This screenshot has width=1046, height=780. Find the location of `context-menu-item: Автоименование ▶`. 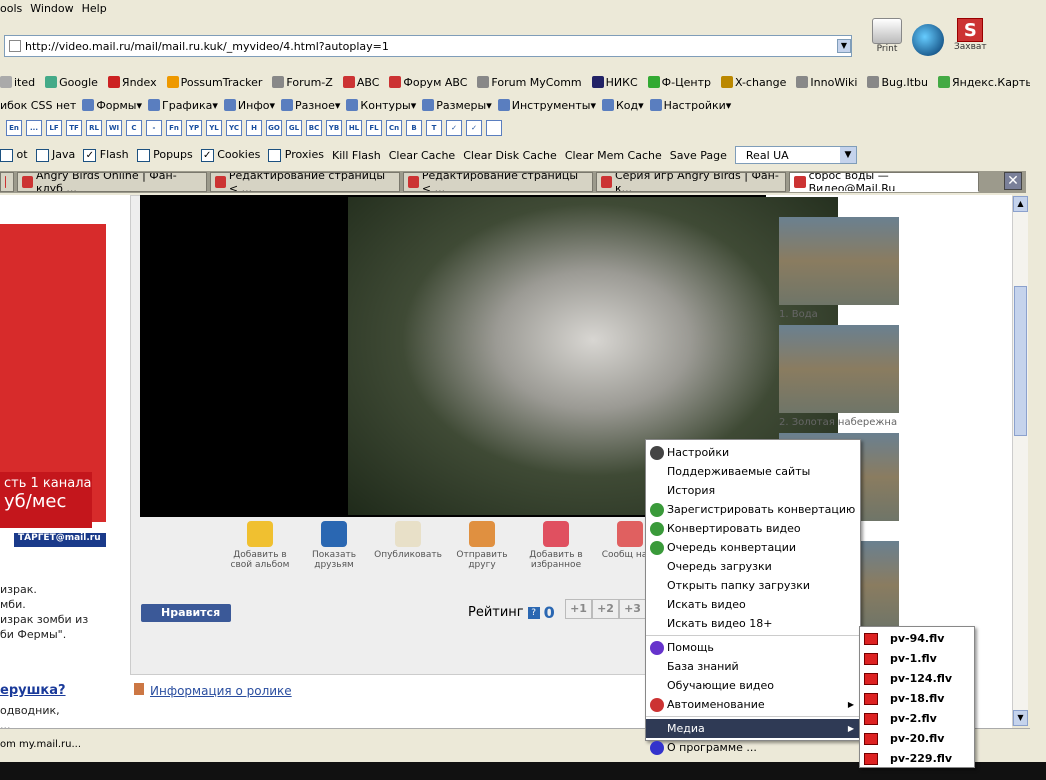

context-menu-item: Автоименование ▶ is located at coordinates (753, 704).